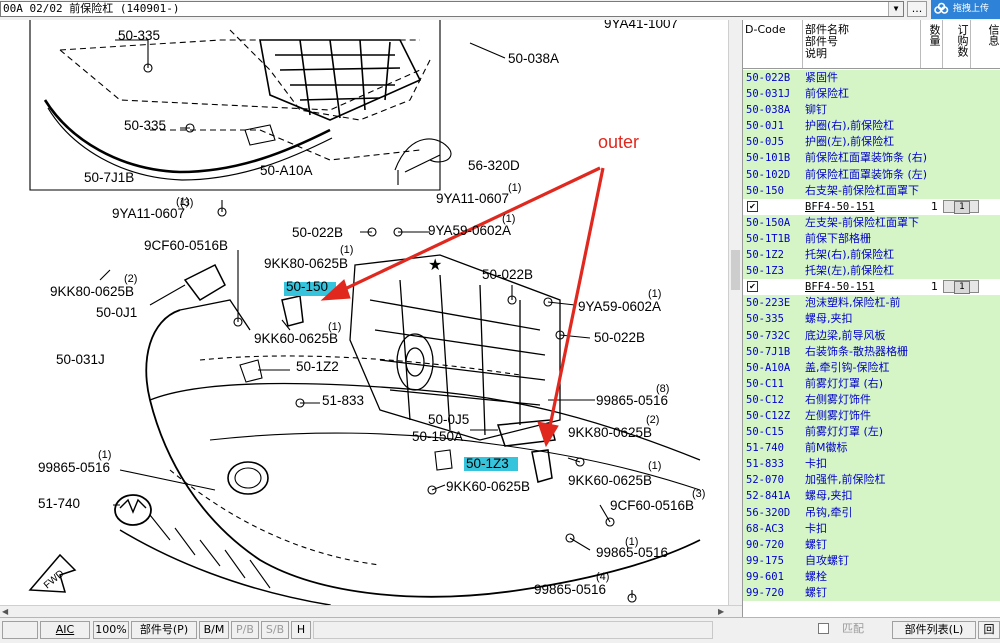  What do you see at coordinates (768, 336) in the screenshot?
I see `part-code: 50-732C` at bounding box center [768, 336].